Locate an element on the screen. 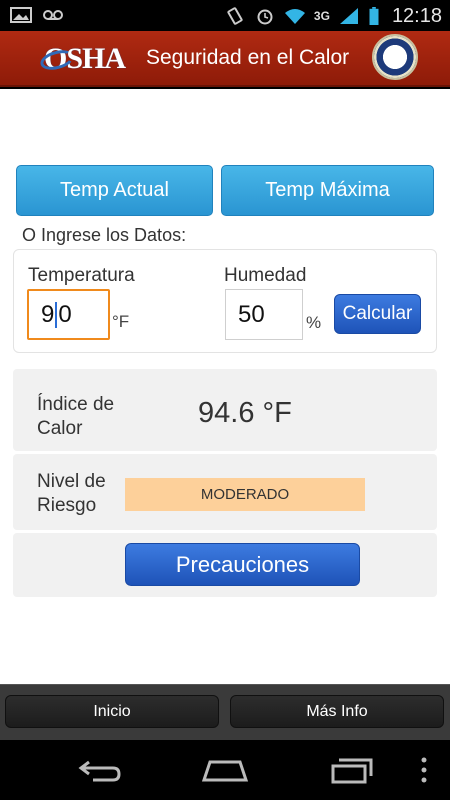 This screenshot has width=450, height=800. voicemail-icon is located at coordinates (53, 15).